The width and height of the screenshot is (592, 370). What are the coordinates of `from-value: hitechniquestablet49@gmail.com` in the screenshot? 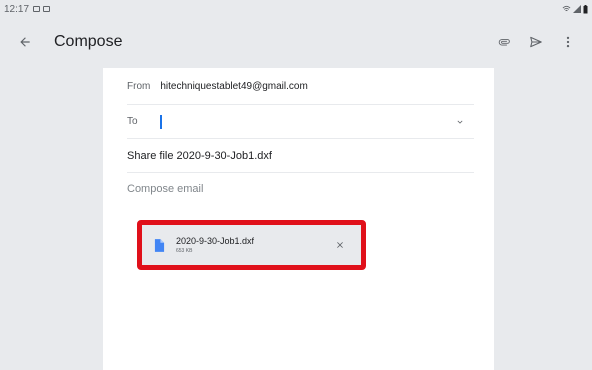 It's located at (234, 86).